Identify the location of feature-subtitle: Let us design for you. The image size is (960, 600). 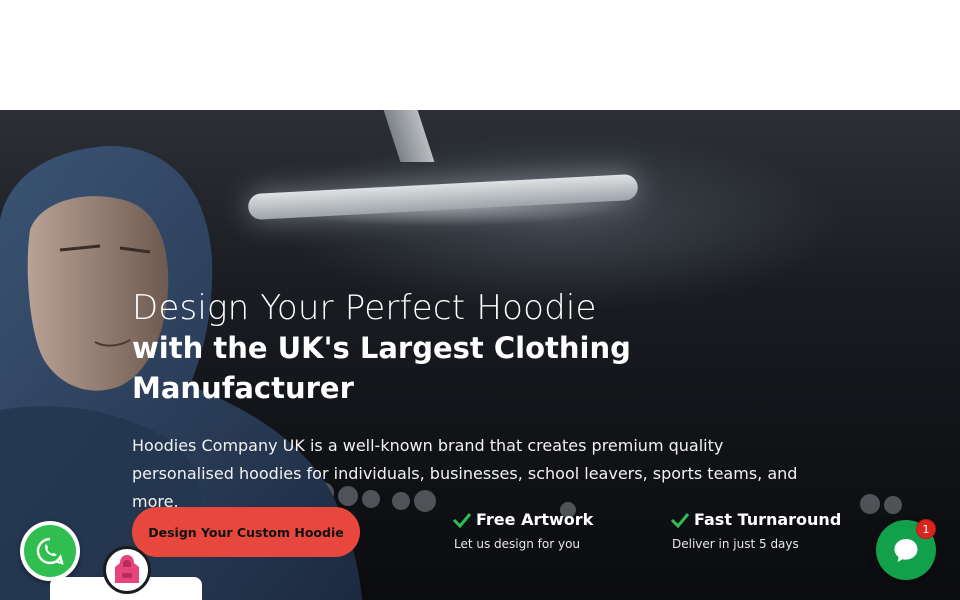
(517, 544).